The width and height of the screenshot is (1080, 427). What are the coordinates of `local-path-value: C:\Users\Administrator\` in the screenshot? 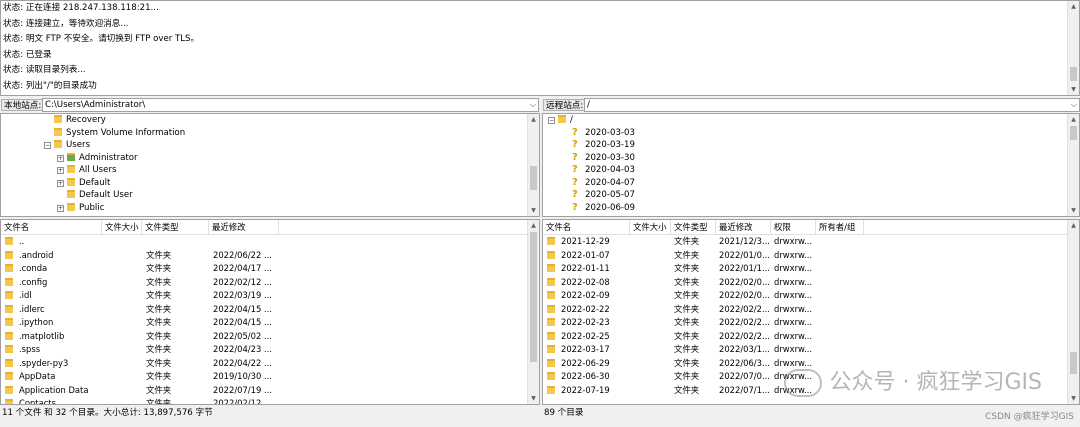 It's located at (95, 105).